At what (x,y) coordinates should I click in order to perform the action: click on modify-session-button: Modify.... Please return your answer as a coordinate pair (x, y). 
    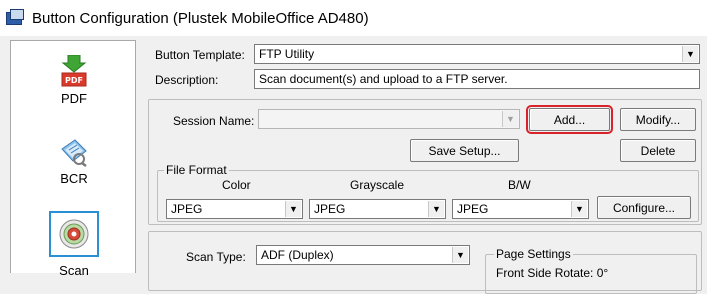
    Looking at the image, I should click on (658, 119).